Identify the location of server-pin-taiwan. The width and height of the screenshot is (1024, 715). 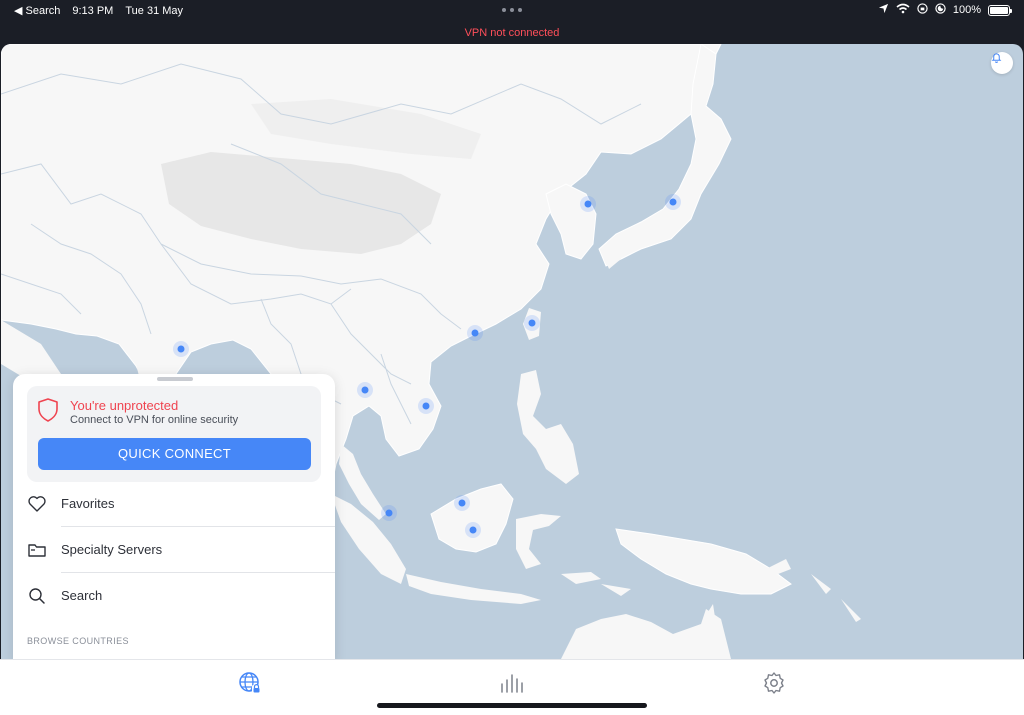
(532, 323).